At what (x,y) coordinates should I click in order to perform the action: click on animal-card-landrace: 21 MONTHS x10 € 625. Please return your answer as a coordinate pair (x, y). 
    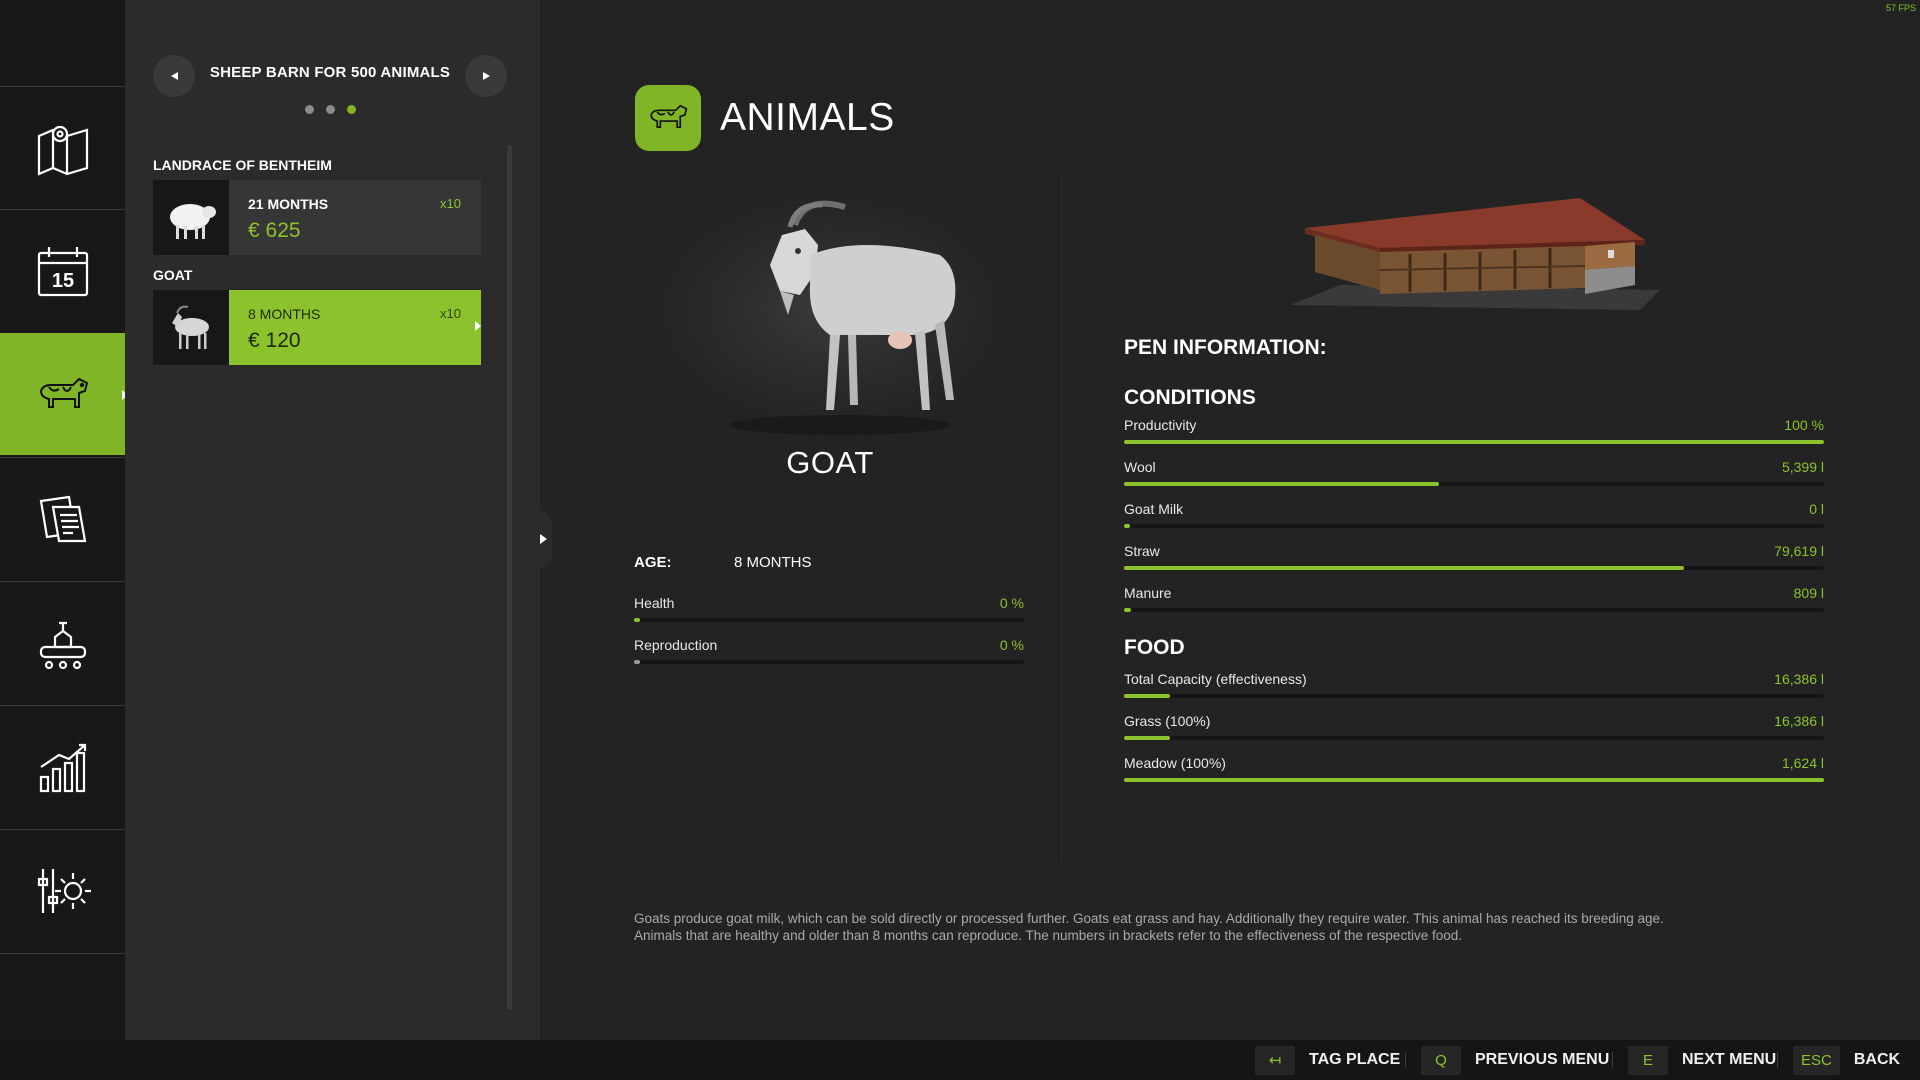
    Looking at the image, I should click on (317, 217).